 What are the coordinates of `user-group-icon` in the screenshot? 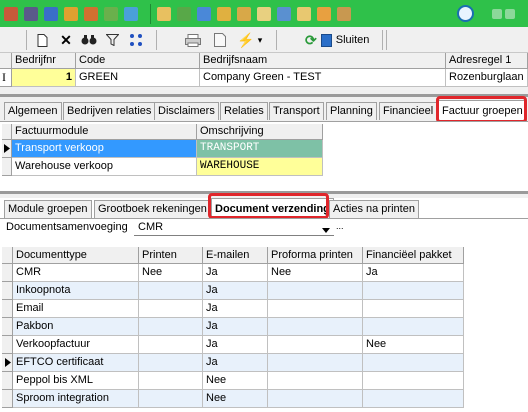 It's located at (91, 13).